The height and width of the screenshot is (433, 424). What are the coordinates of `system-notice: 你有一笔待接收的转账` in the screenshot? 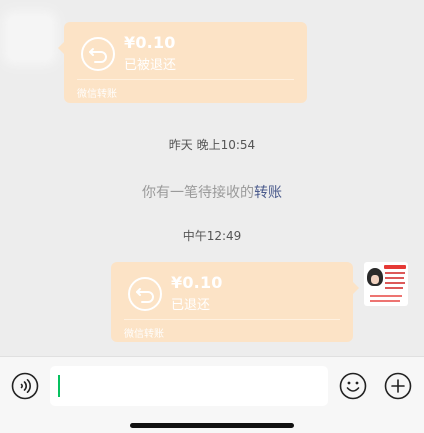 It's located at (212, 192).